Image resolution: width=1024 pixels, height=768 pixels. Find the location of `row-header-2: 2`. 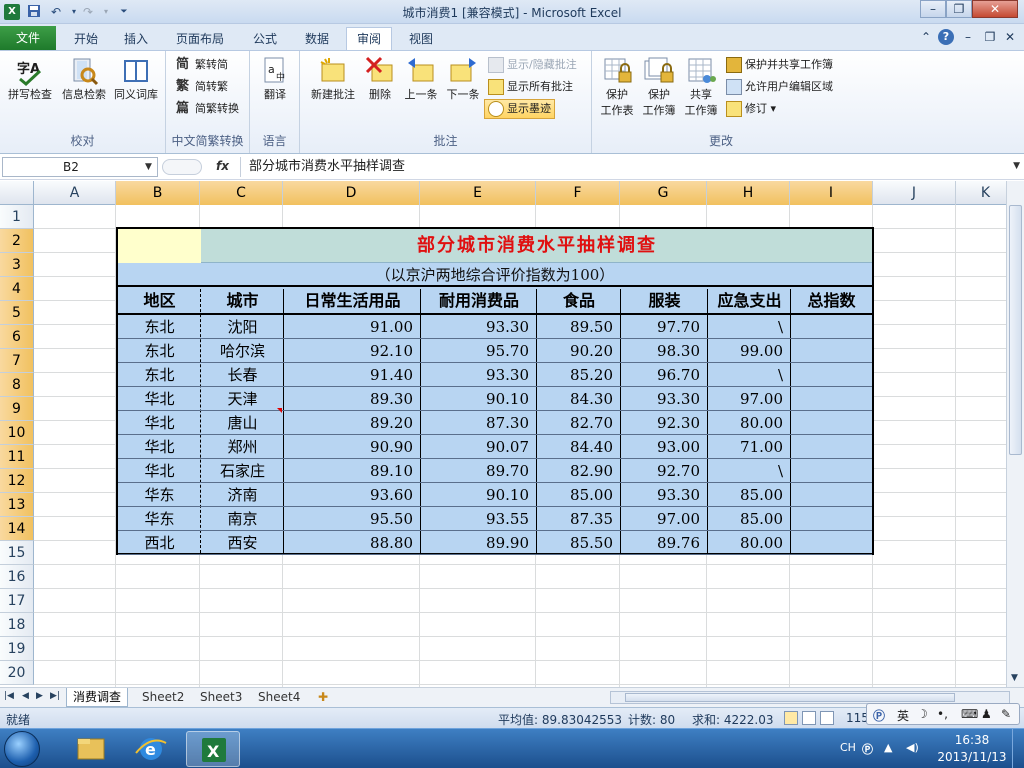

row-header-2: 2 is located at coordinates (17, 241).